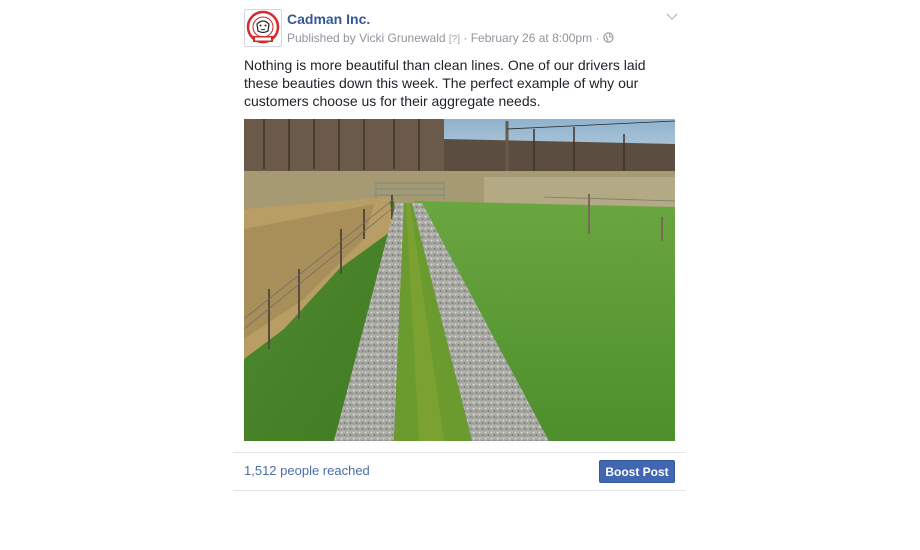  I want to click on page-name-link: Cadman Inc., so click(328, 19).